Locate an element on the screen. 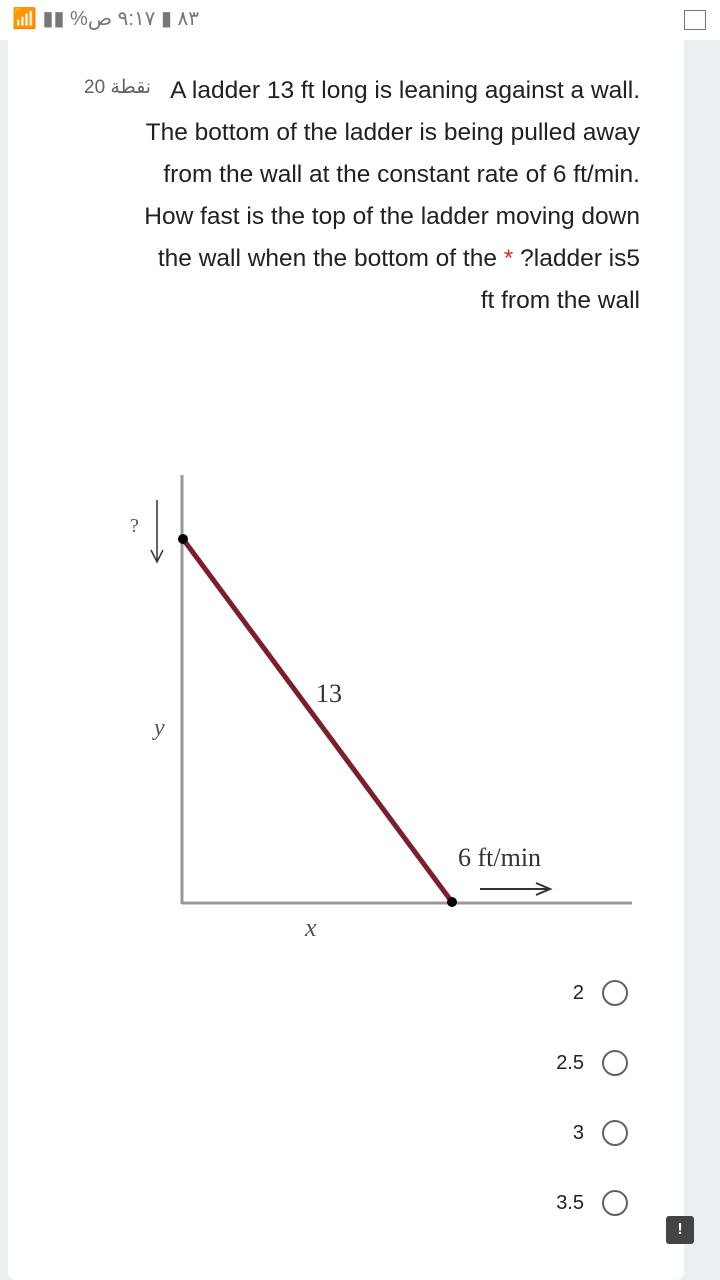 Image resolution: width=720 pixels, height=1280 pixels. option-3-5: 3.5 is located at coordinates (592, 1203).